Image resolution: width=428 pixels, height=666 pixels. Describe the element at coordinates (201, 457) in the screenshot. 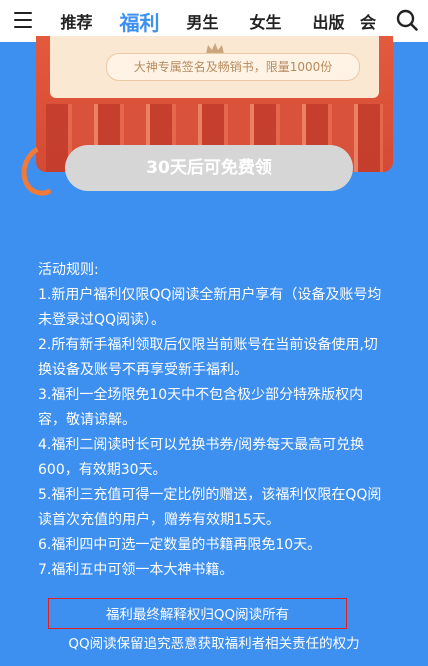

I see `rule-item: 4.福利二阅读时长可以兑换书券/阅券每天最高可兑换600，有效期30天。` at that location.